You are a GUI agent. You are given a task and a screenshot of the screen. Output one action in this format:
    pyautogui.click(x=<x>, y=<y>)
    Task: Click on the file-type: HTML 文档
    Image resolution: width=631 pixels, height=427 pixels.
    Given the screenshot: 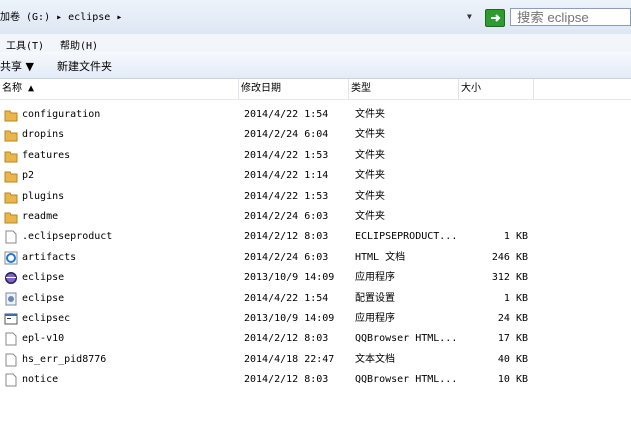 What is the action you would take?
    pyautogui.click(x=380, y=257)
    